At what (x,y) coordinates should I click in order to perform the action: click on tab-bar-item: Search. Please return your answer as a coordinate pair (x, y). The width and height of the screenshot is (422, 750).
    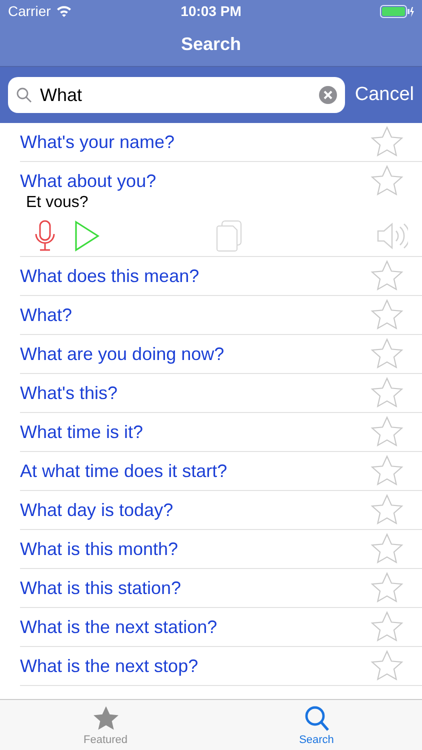
    Looking at the image, I should click on (316, 725).